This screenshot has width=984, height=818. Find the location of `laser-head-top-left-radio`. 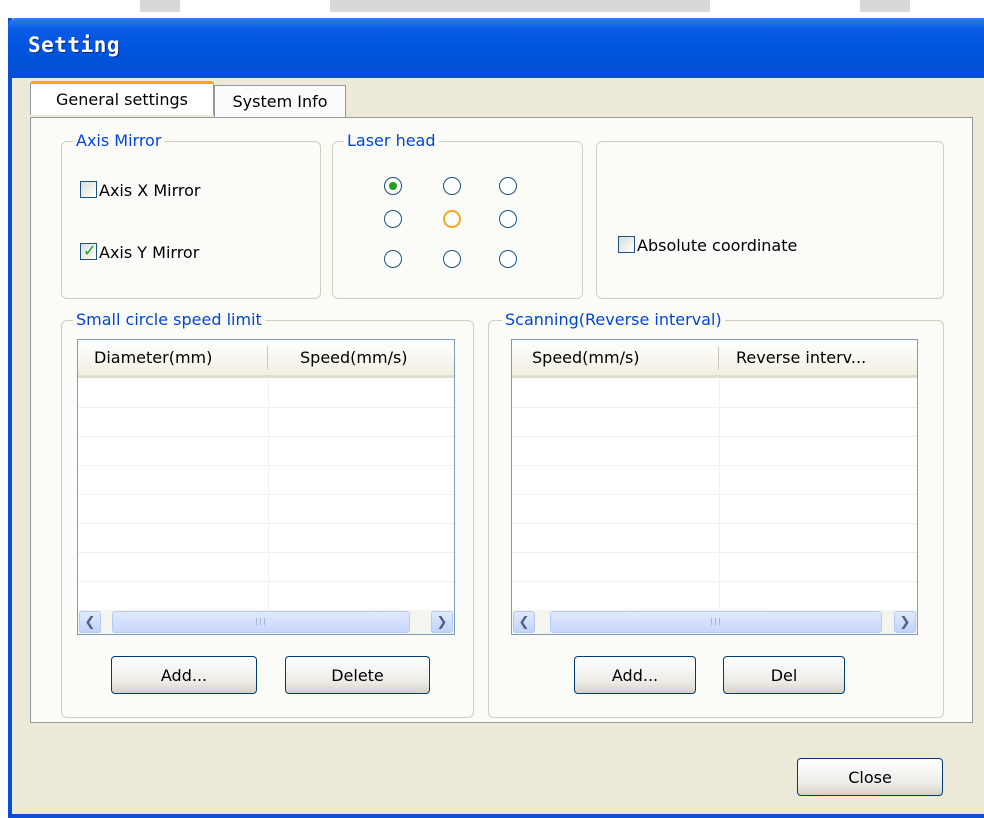

laser-head-top-left-radio is located at coordinates (393, 186).